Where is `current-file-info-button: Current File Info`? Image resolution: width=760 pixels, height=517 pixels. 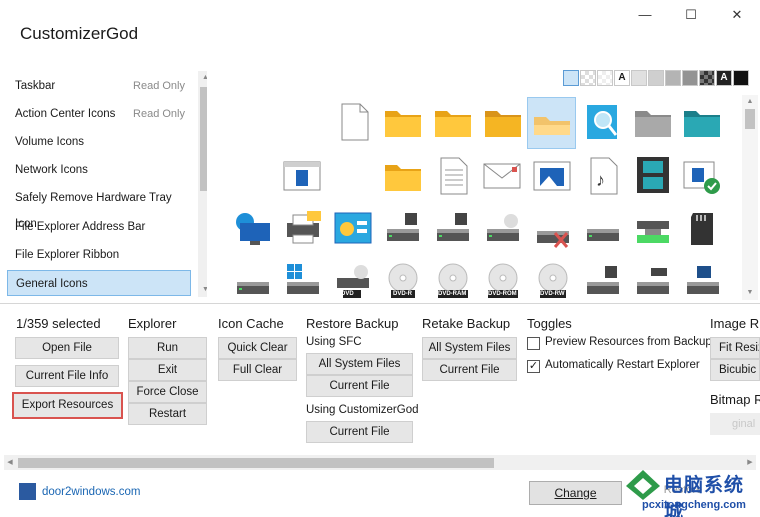
current-file-info-button: Current File Info is located at coordinates (67, 376).